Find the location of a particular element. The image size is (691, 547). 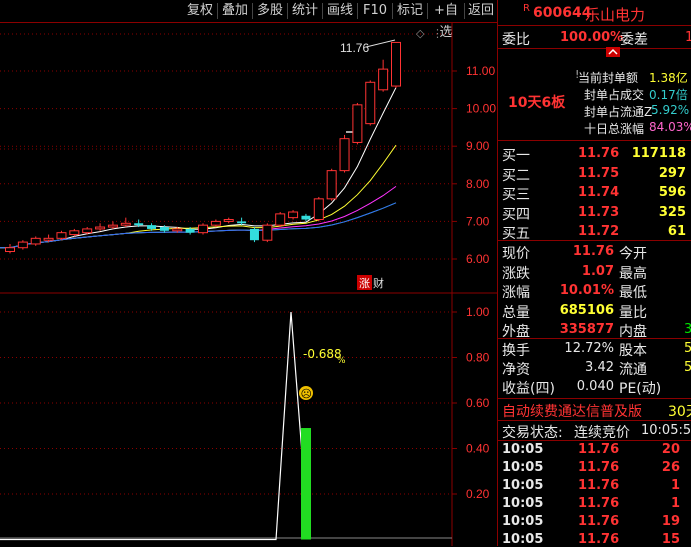

add-watchlist-button: +自选 is located at coordinates (446, 20).